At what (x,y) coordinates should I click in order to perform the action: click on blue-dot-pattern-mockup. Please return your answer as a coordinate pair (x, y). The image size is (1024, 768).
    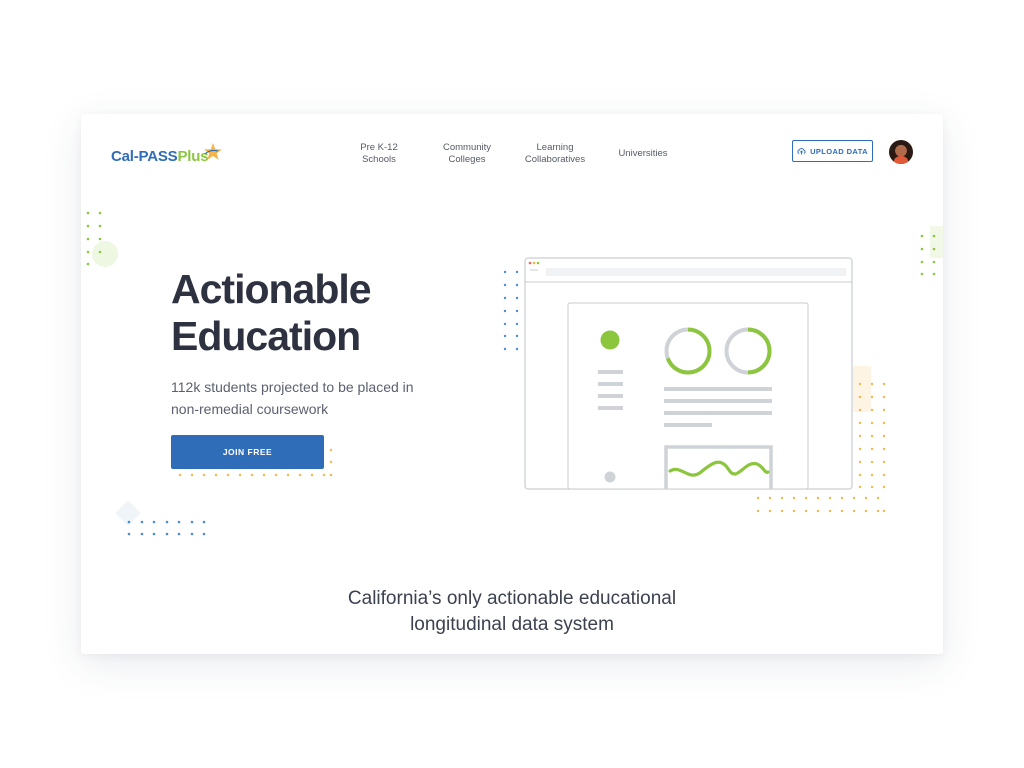
    Looking at the image, I should click on (511, 310).